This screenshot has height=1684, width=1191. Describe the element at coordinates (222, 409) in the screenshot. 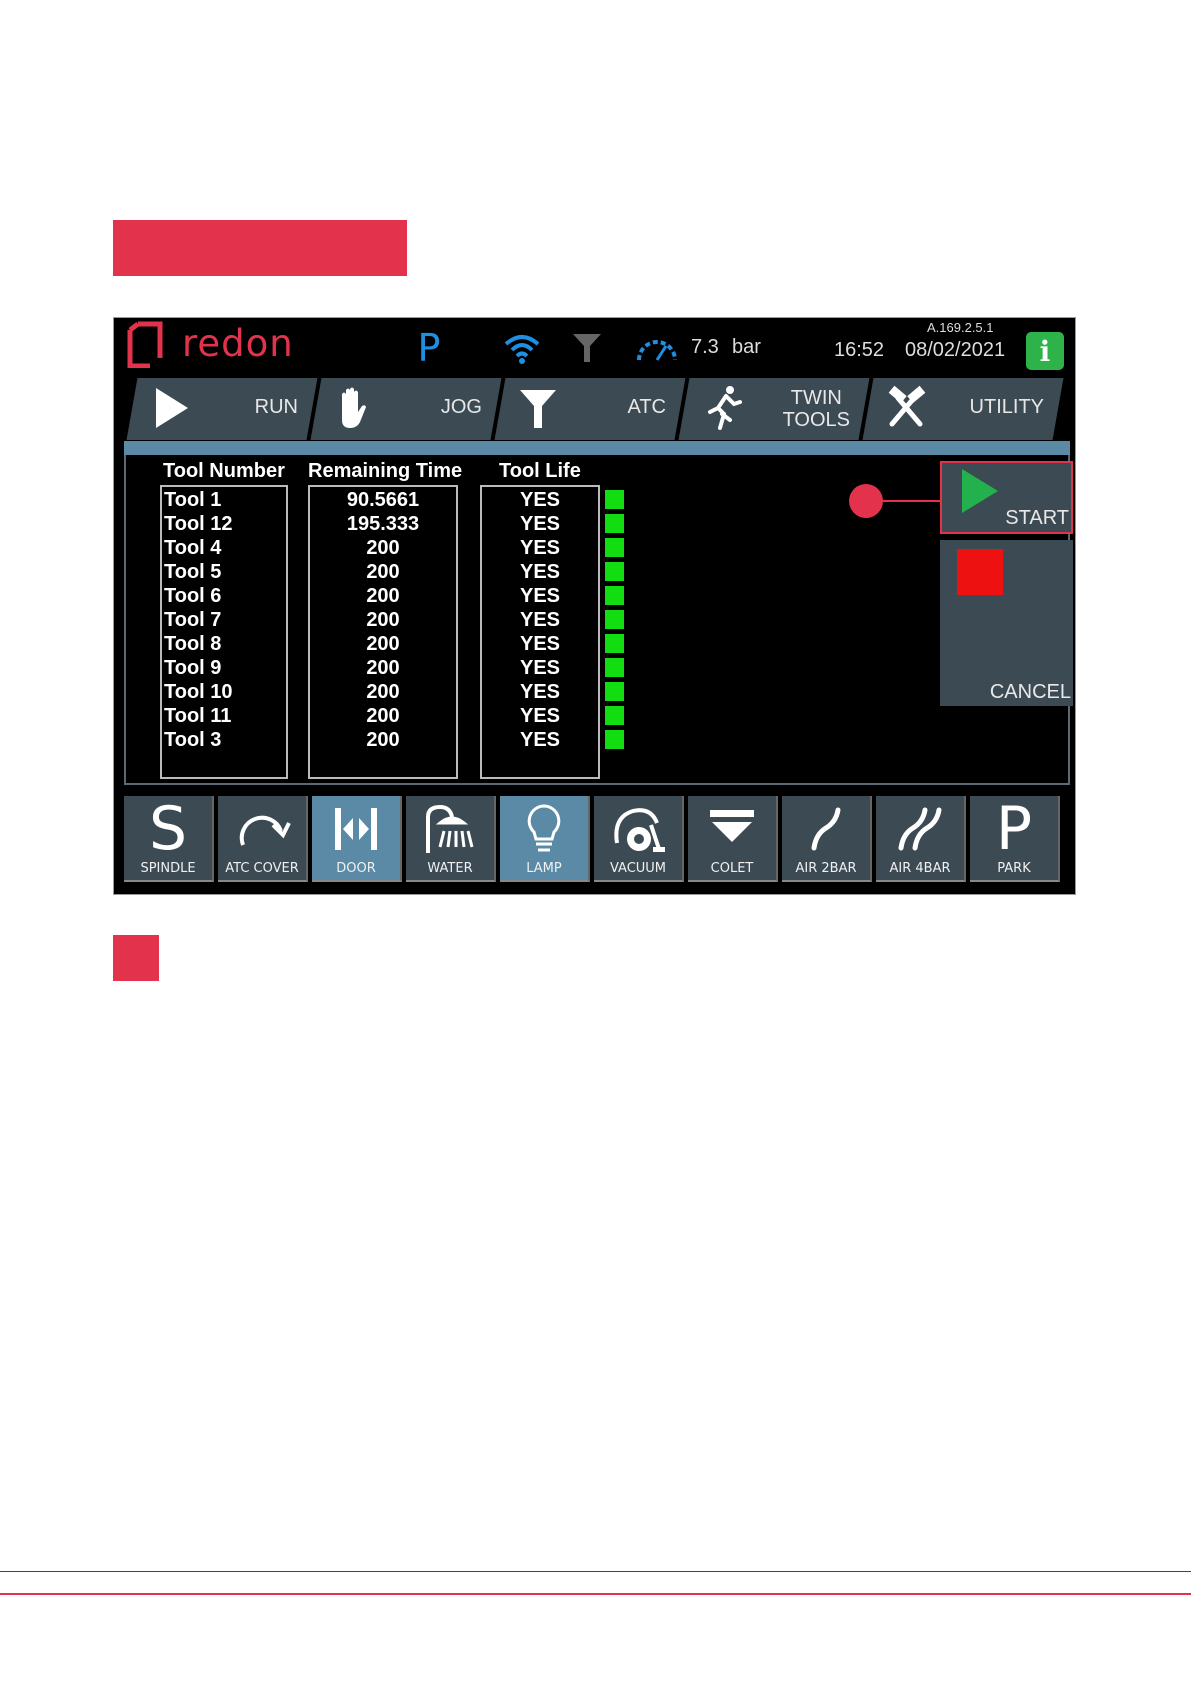

I see `tab-run: RUN` at that location.